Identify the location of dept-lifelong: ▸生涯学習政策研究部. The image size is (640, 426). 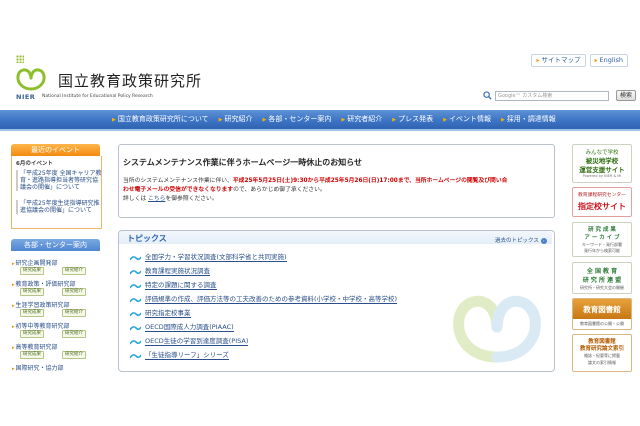
(41, 304).